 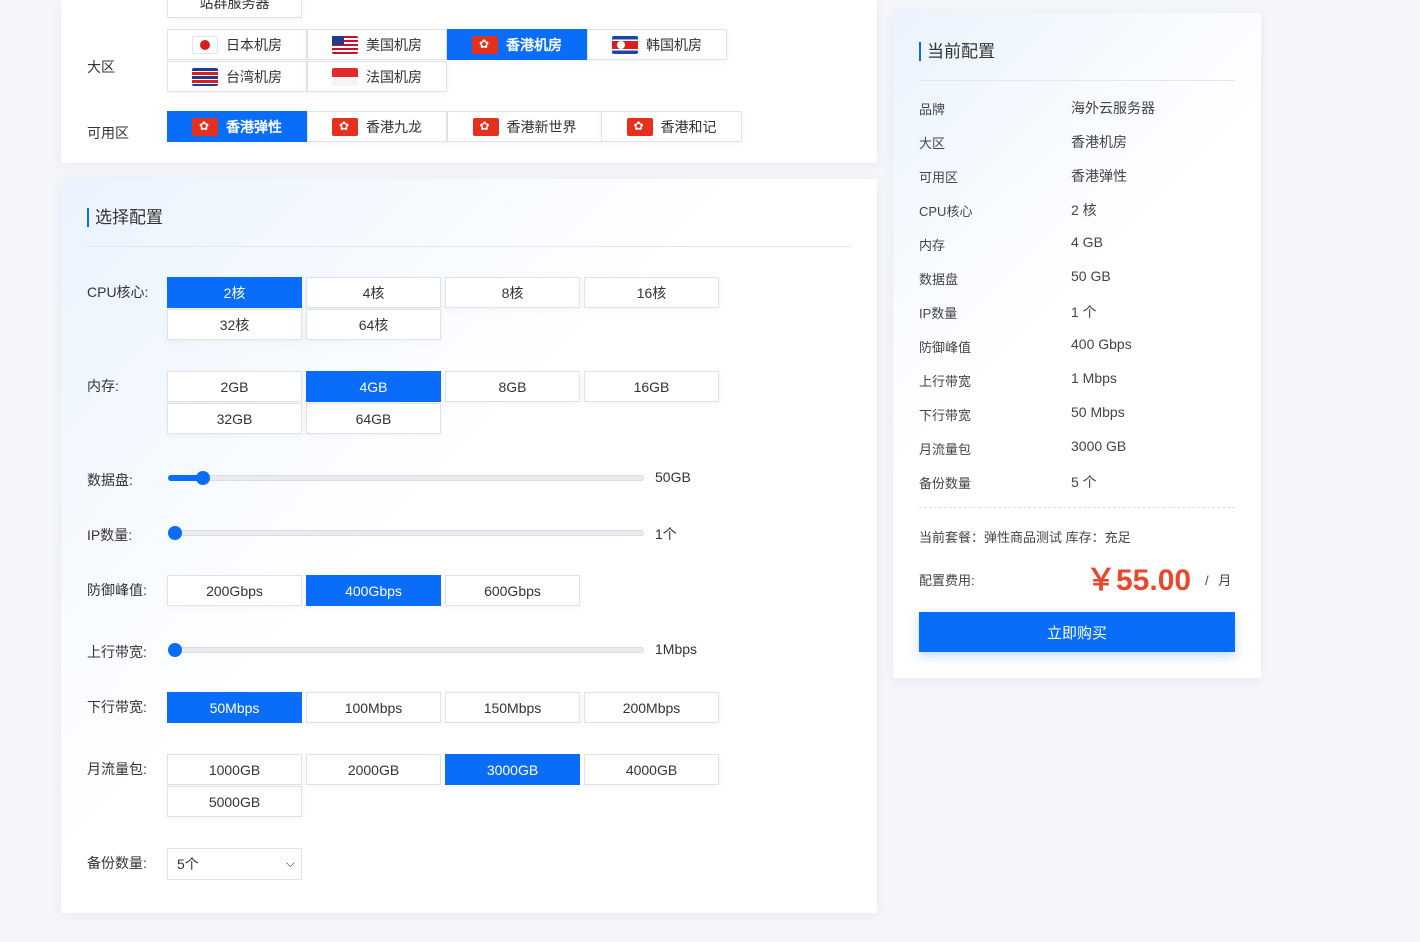 I want to click on download-option-150: 150Mbps, so click(x=512, y=707).